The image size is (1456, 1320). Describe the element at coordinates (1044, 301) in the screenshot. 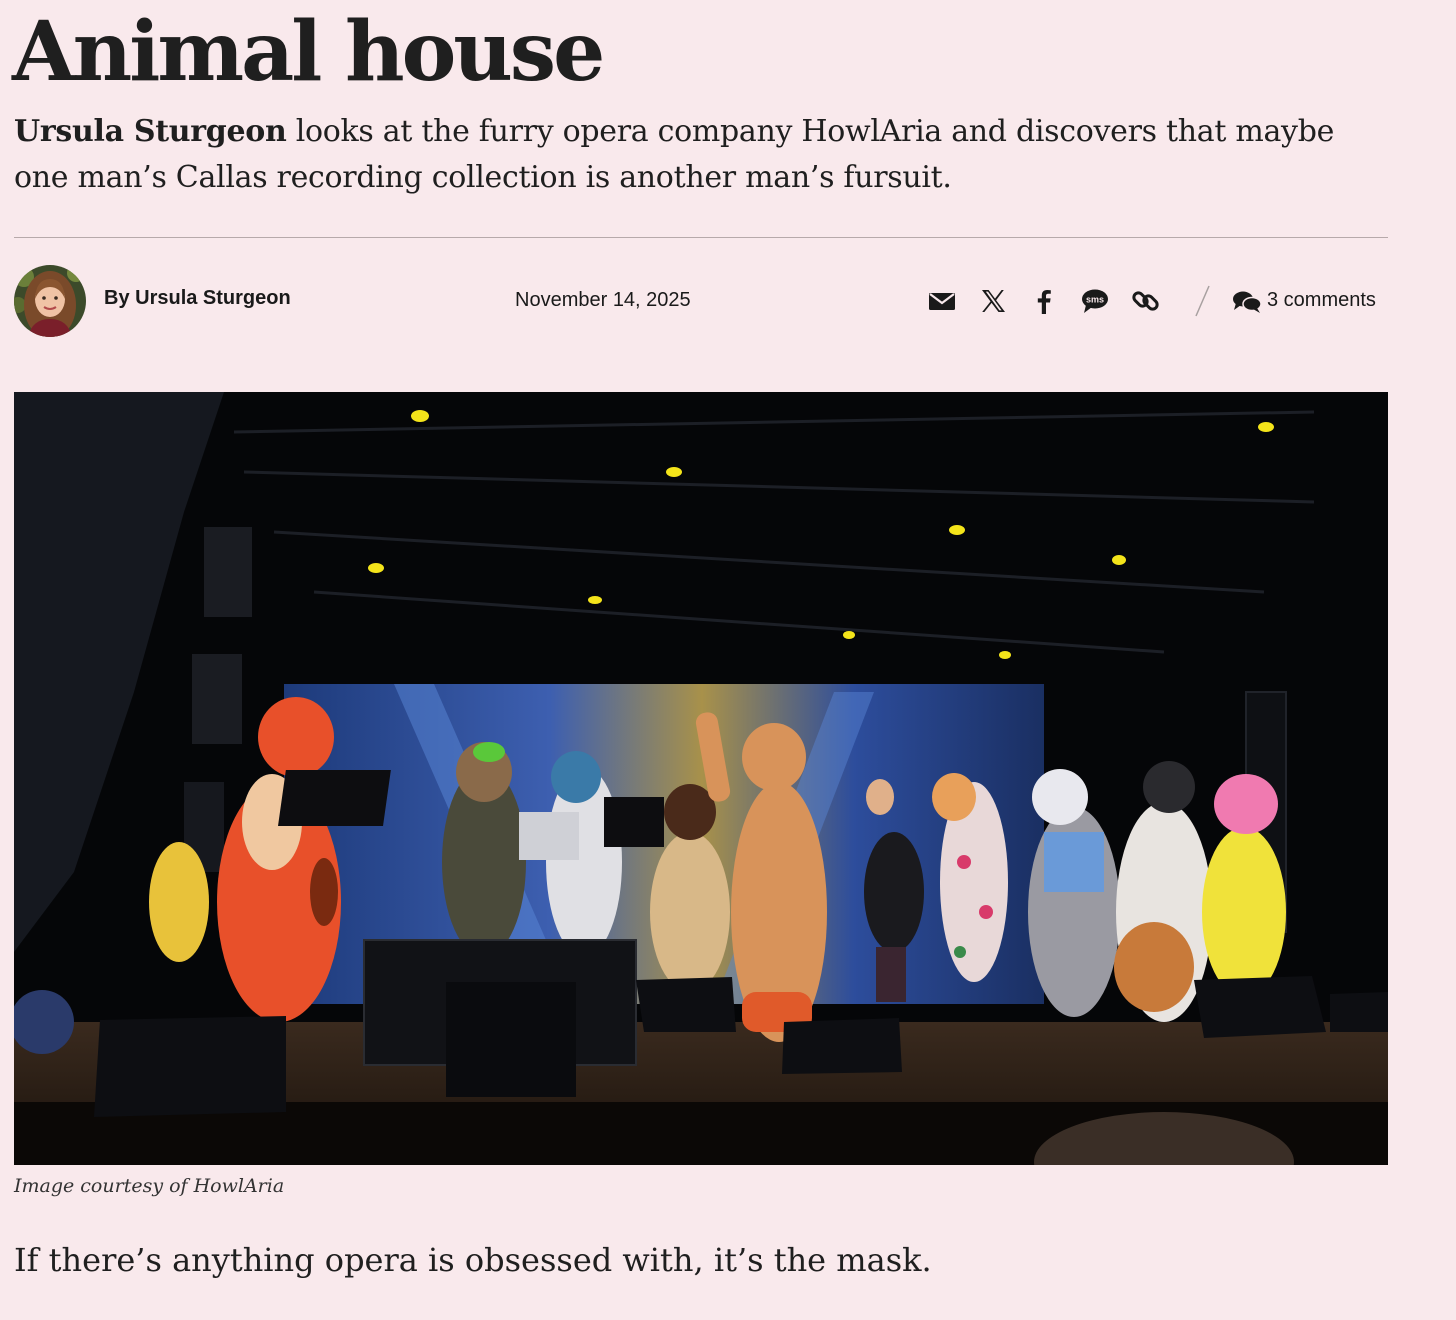

I see `facebook-icon` at that location.